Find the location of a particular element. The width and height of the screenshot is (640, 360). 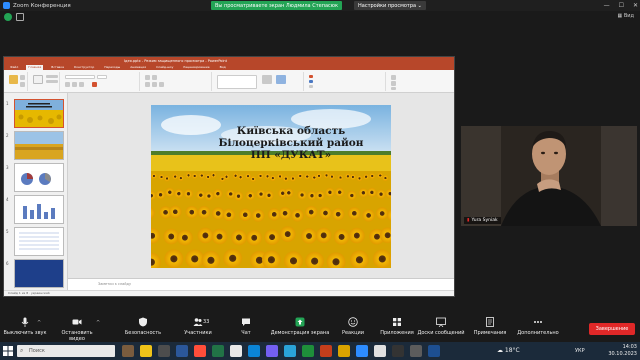

replace-icon is located at coordinates (393, 83).